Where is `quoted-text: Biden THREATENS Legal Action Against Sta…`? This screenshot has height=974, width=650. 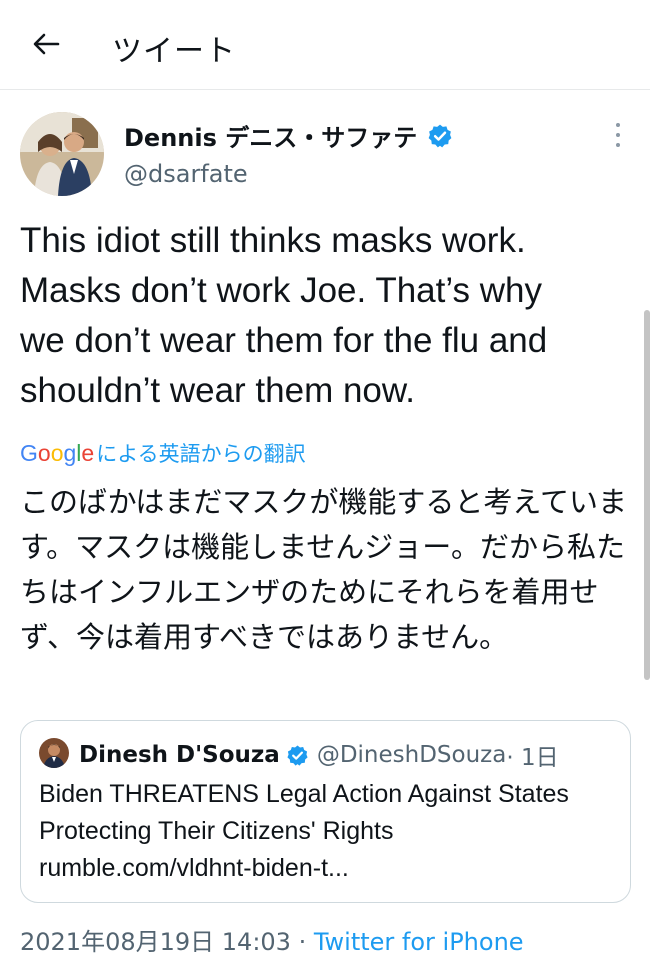 quoted-text: Biden THREATENS Legal Action Against Sta… is located at coordinates (304, 831).